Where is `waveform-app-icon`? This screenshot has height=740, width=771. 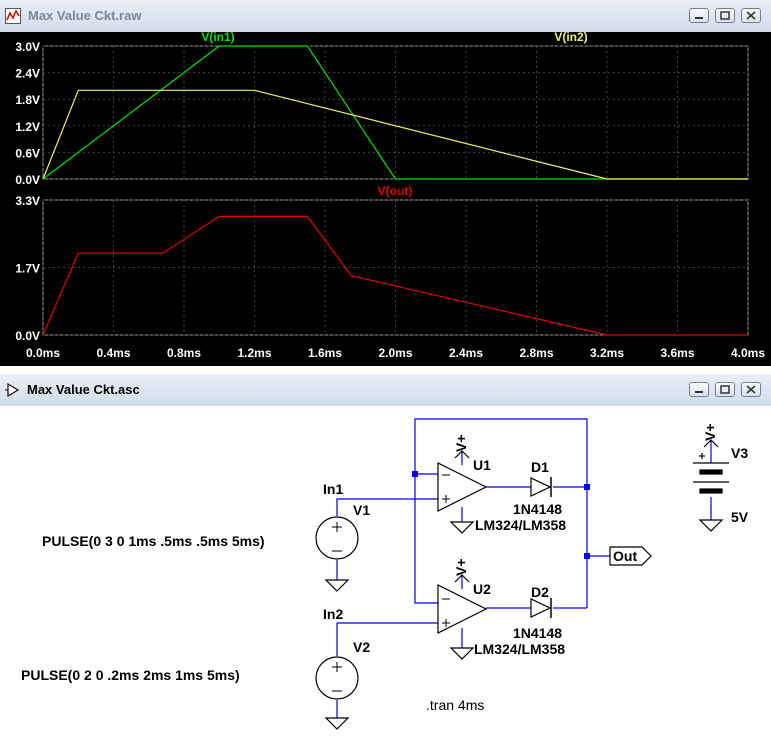 waveform-app-icon is located at coordinates (13, 16).